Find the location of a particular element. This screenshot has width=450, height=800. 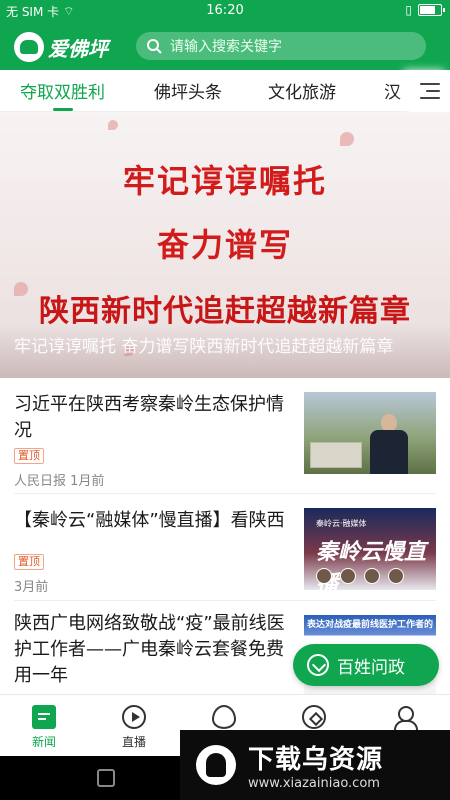

public-inquiry-button: 百姓问政 is located at coordinates (366, 665).